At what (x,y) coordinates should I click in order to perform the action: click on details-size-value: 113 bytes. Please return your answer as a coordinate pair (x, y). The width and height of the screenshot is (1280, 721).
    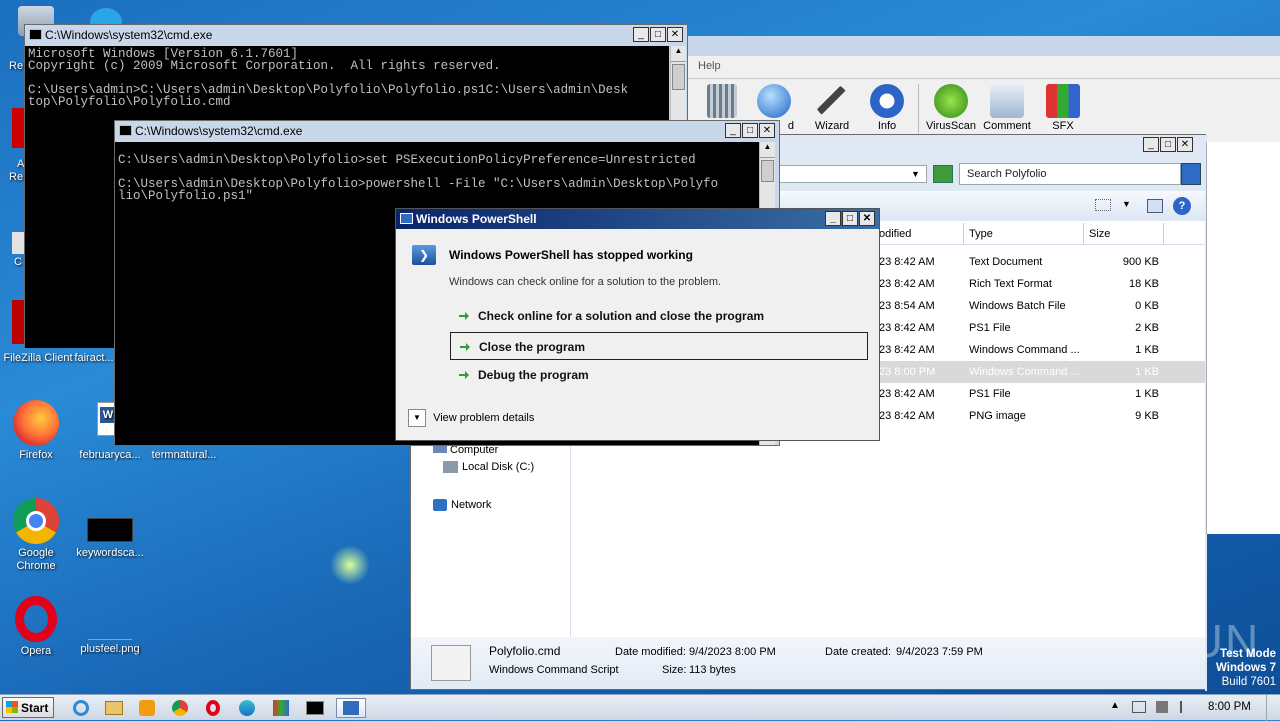
    Looking at the image, I should click on (712, 670).